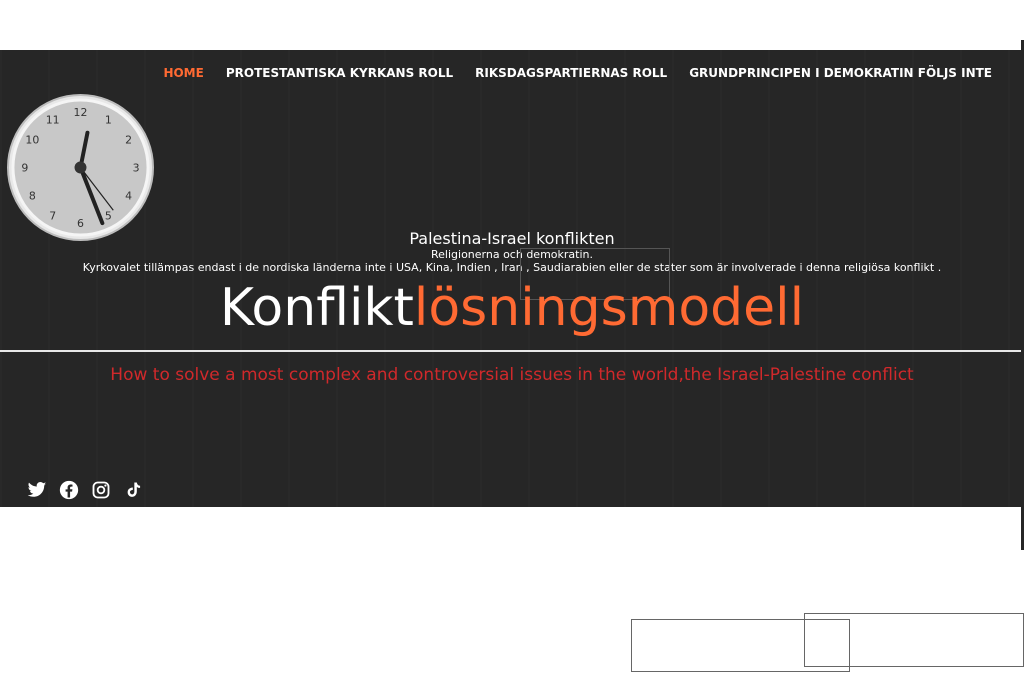  Describe the element at coordinates (136, 167) in the screenshot. I see `clock-number: 3` at that location.